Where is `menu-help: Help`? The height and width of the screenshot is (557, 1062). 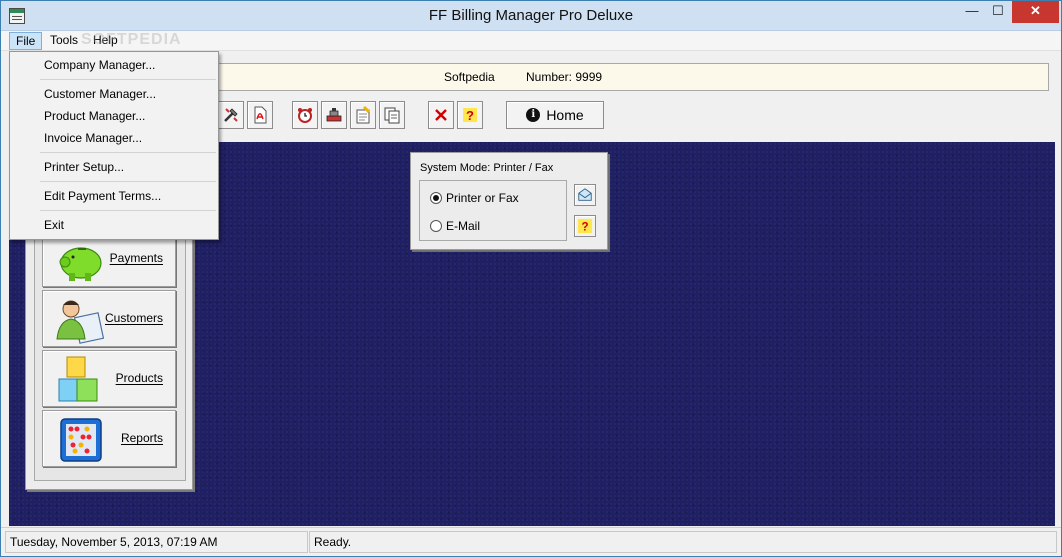
menu-help: Help is located at coordinates (105, 41).